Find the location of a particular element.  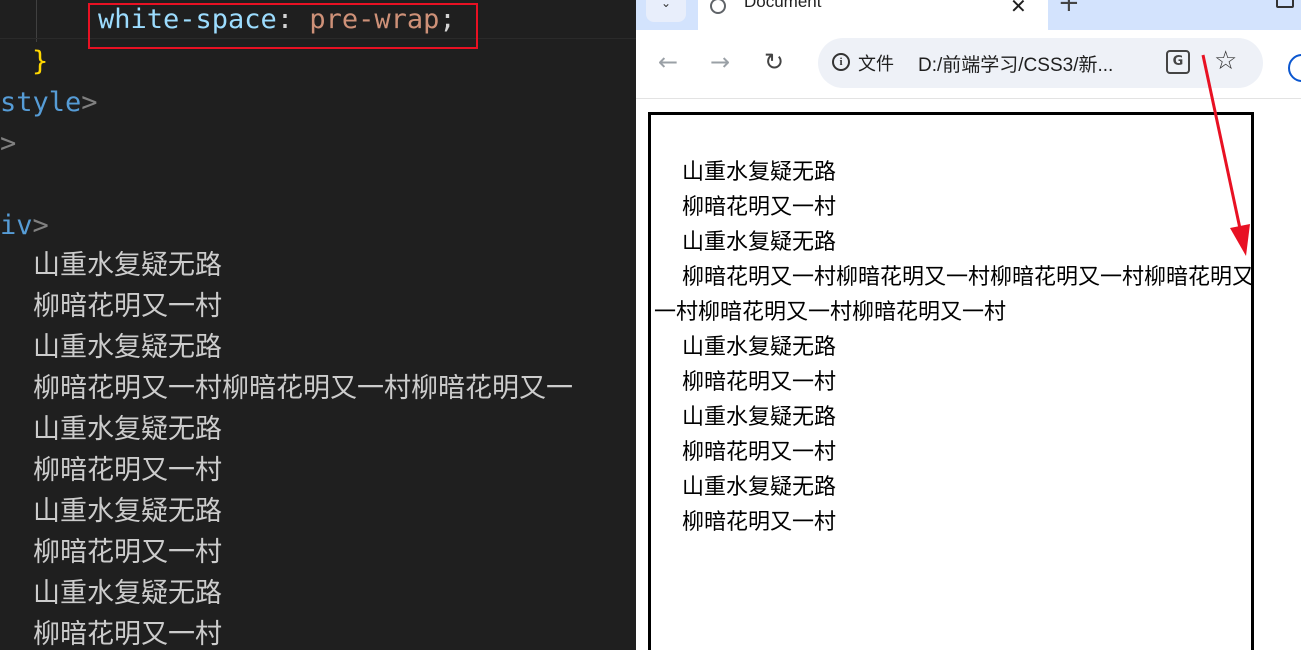

reload-button: ↻ is located at coordinates (774, 62).